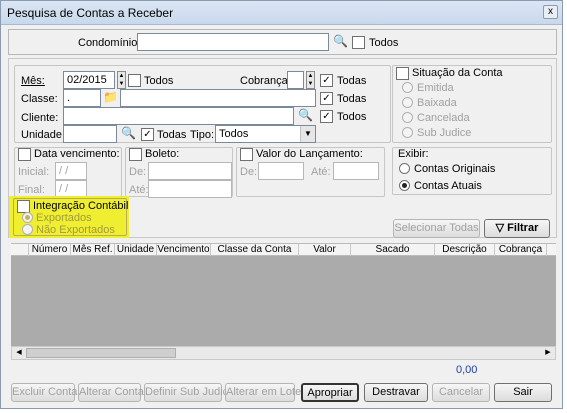 Image resolution: width=567 pixels, height=413 pixels. What do you see at coordinates (27, 229) in the screenshot?
I see `integracao-radio-nao-exportados` at bounding box center [27, 229].